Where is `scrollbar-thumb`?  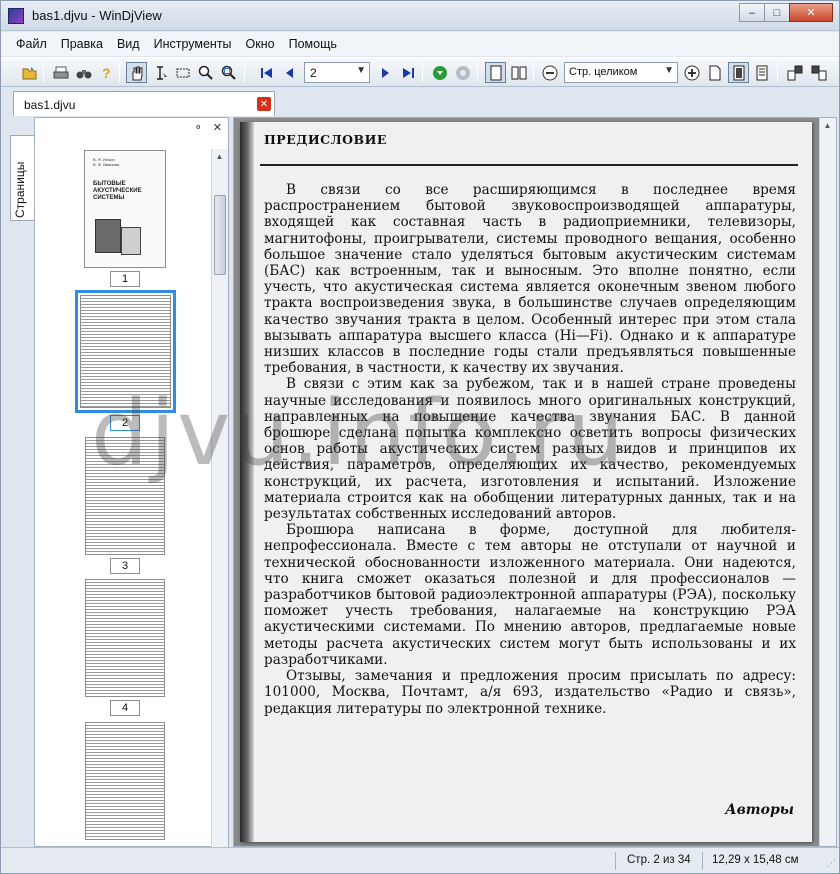
scrollbar-thumb is located at coordinates (220, 235).